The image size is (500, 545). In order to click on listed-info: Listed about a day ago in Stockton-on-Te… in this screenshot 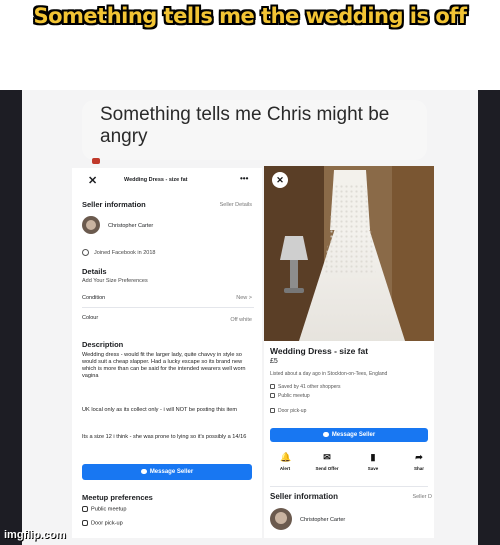, I will do `click(329, 374)`.